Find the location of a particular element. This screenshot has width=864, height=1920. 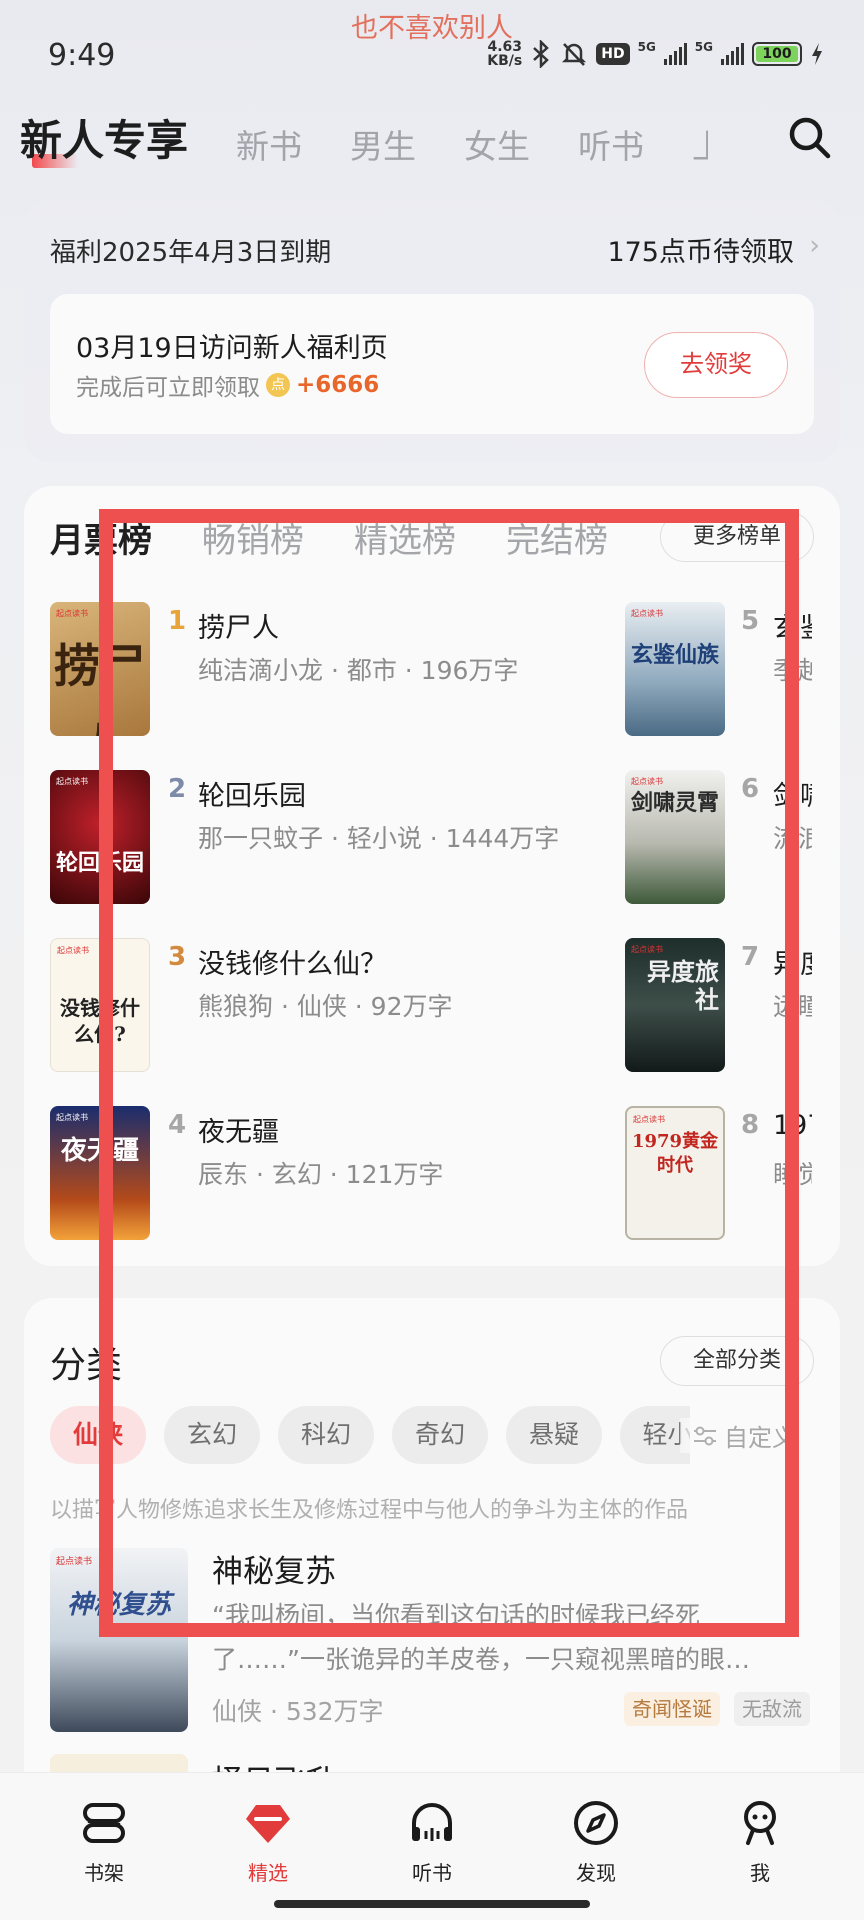

rank-number: 3 is located at coordinates (177, 957).